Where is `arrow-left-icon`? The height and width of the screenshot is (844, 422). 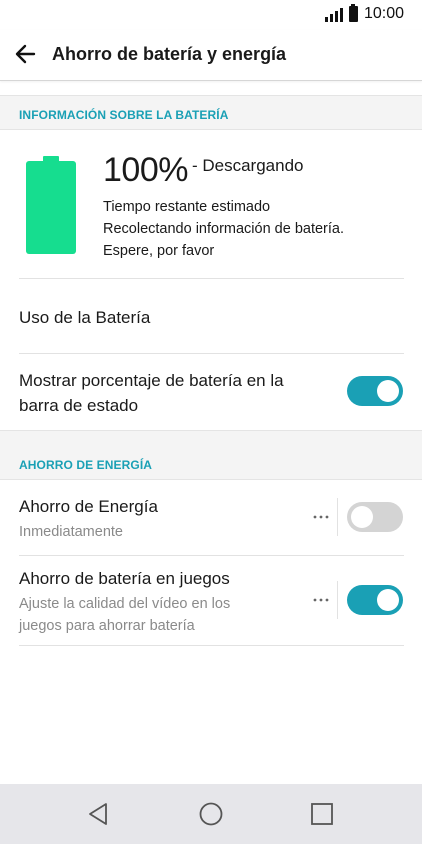 arrow-left-icon is located at coordinates (25, 54).